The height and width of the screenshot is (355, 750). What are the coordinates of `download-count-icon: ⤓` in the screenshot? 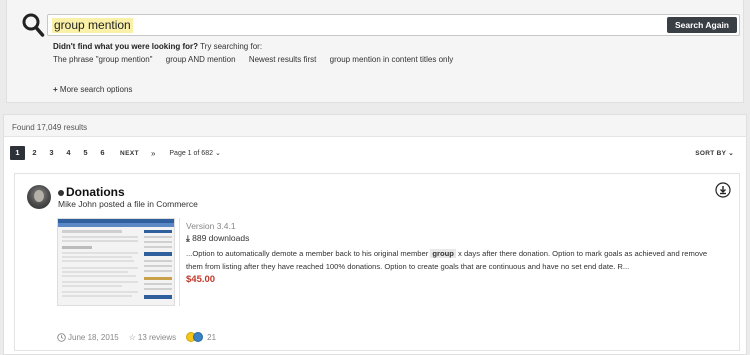 It's located at (188, 238).